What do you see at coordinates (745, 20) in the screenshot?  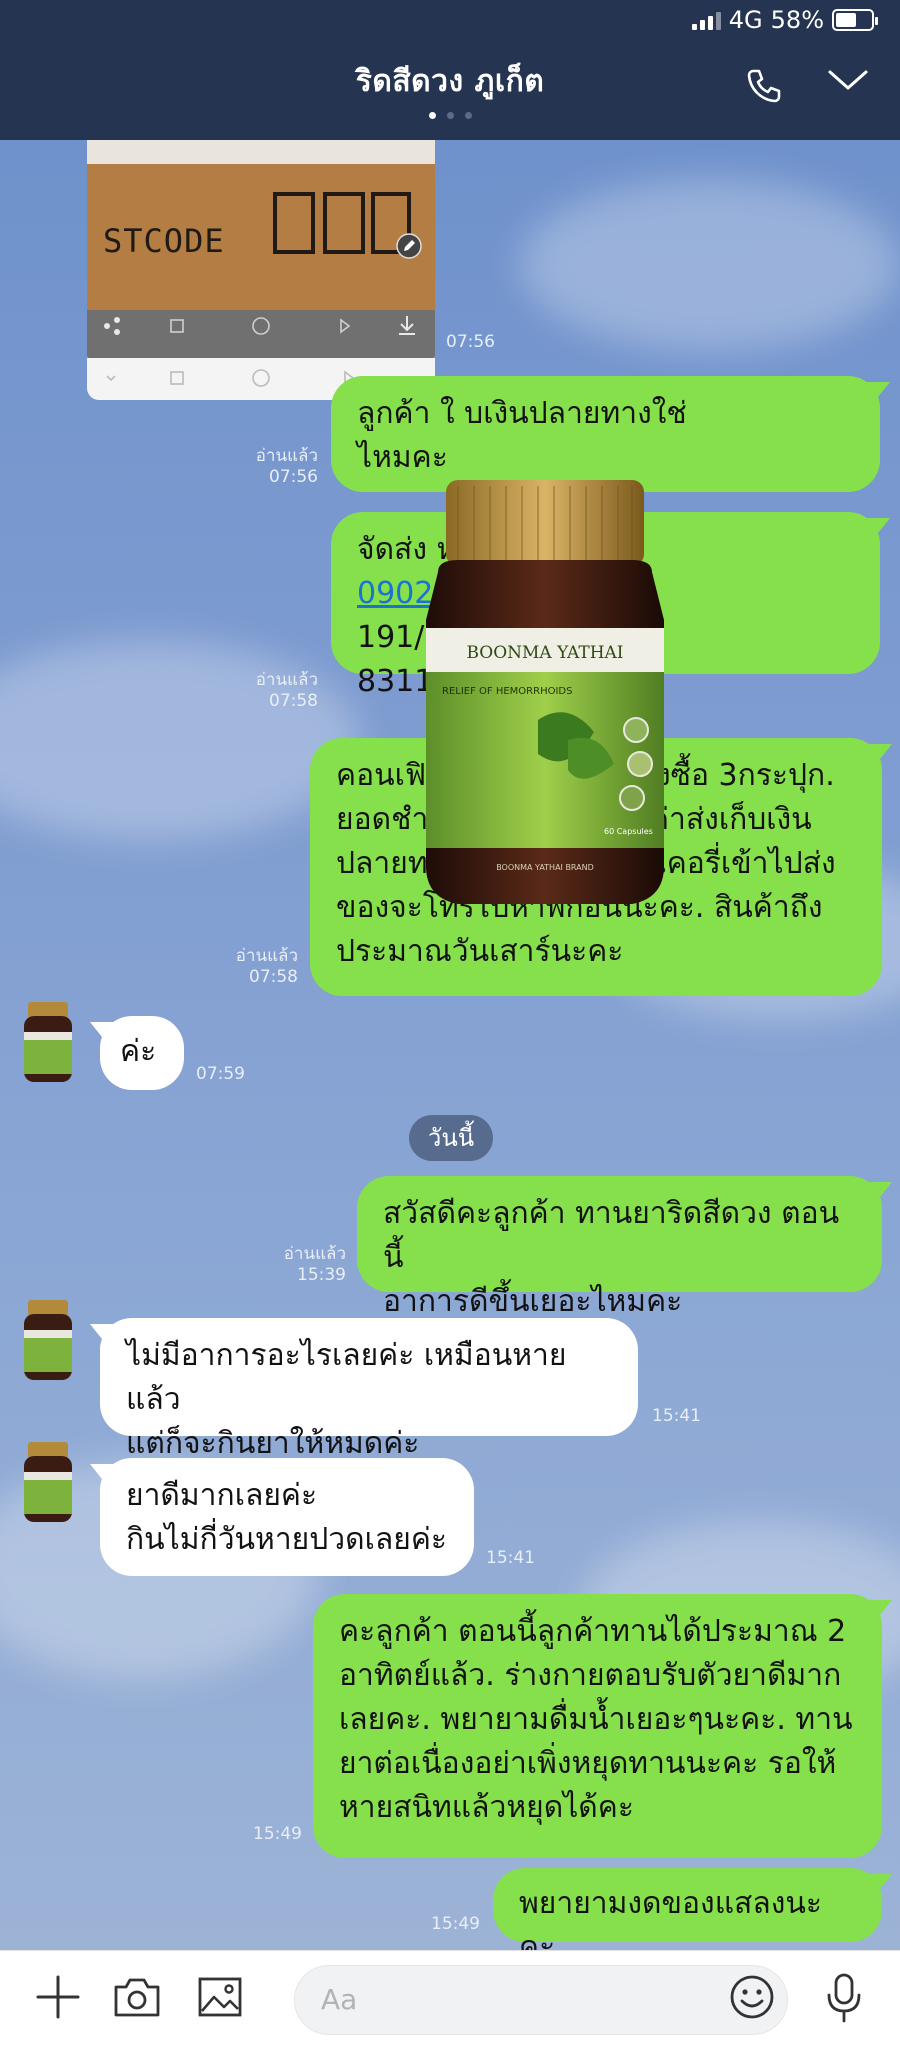 I see `network-label: 4G` at bounding box center [745, 20].